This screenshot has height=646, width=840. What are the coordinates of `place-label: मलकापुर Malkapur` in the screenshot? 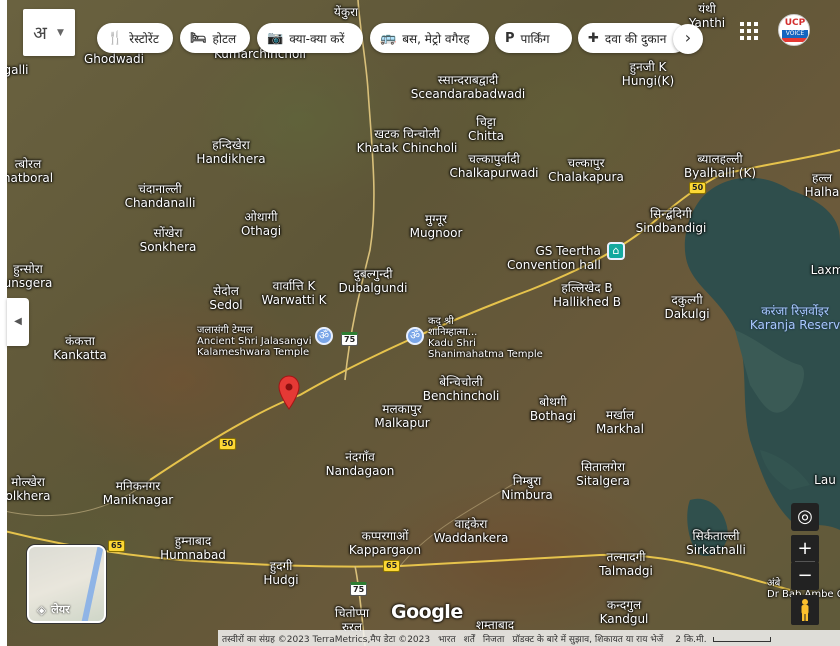 It's located at (401, 416).